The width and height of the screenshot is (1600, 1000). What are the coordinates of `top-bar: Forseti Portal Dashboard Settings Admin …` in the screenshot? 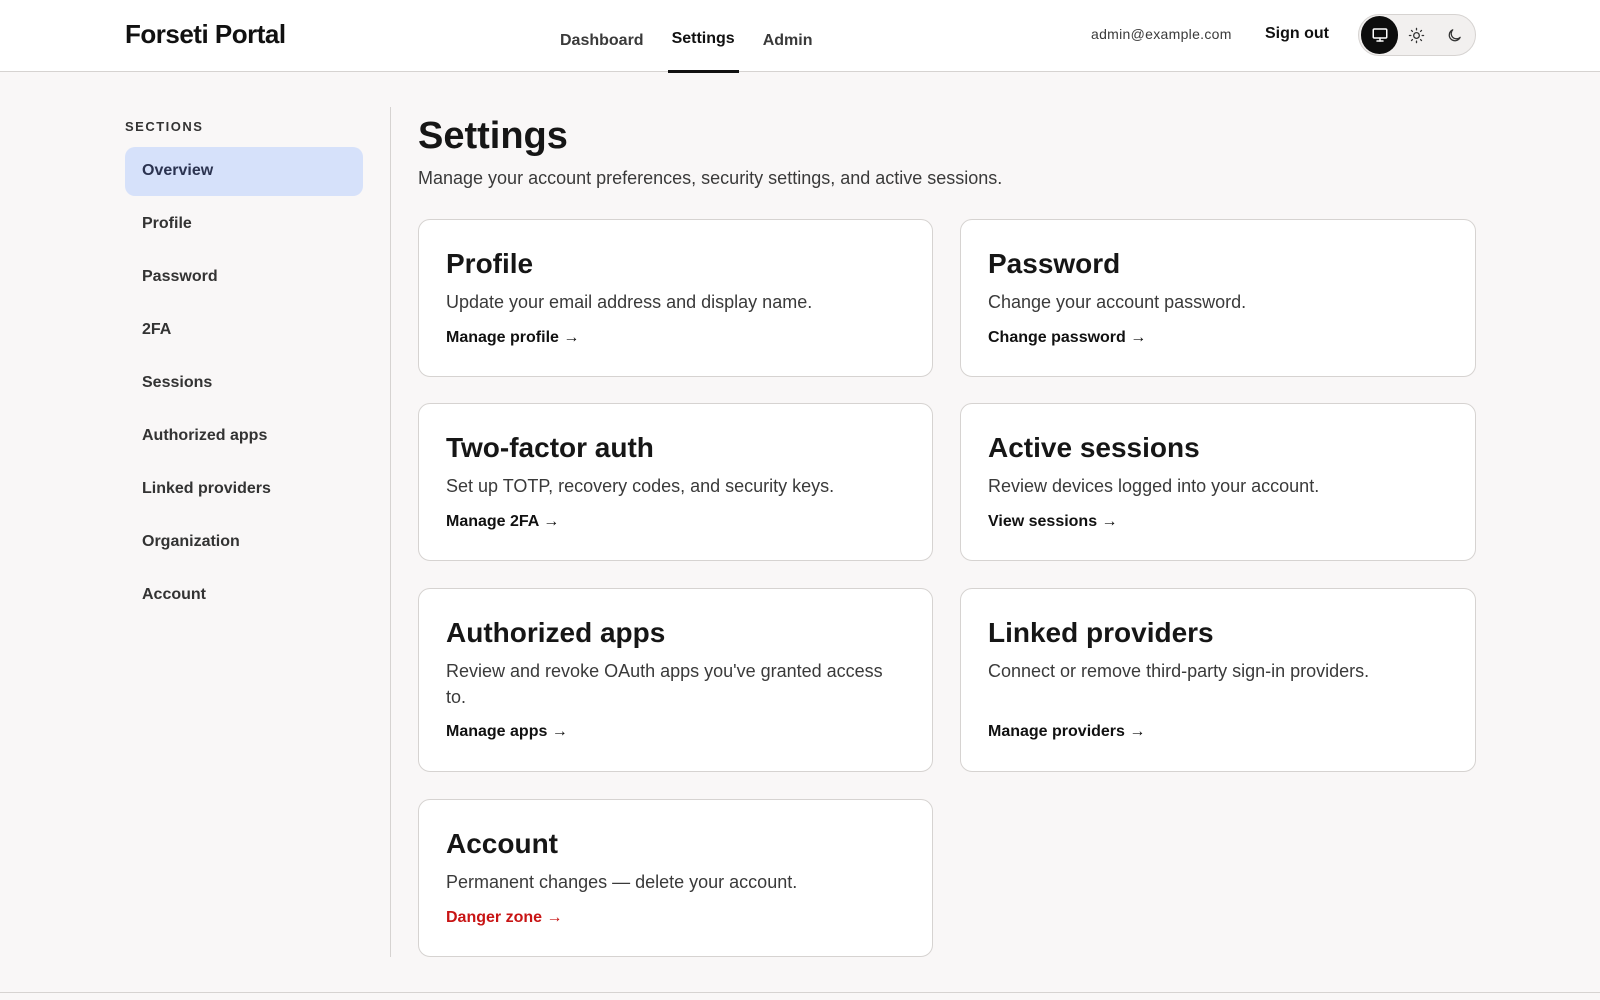 It's located at (800, 36).